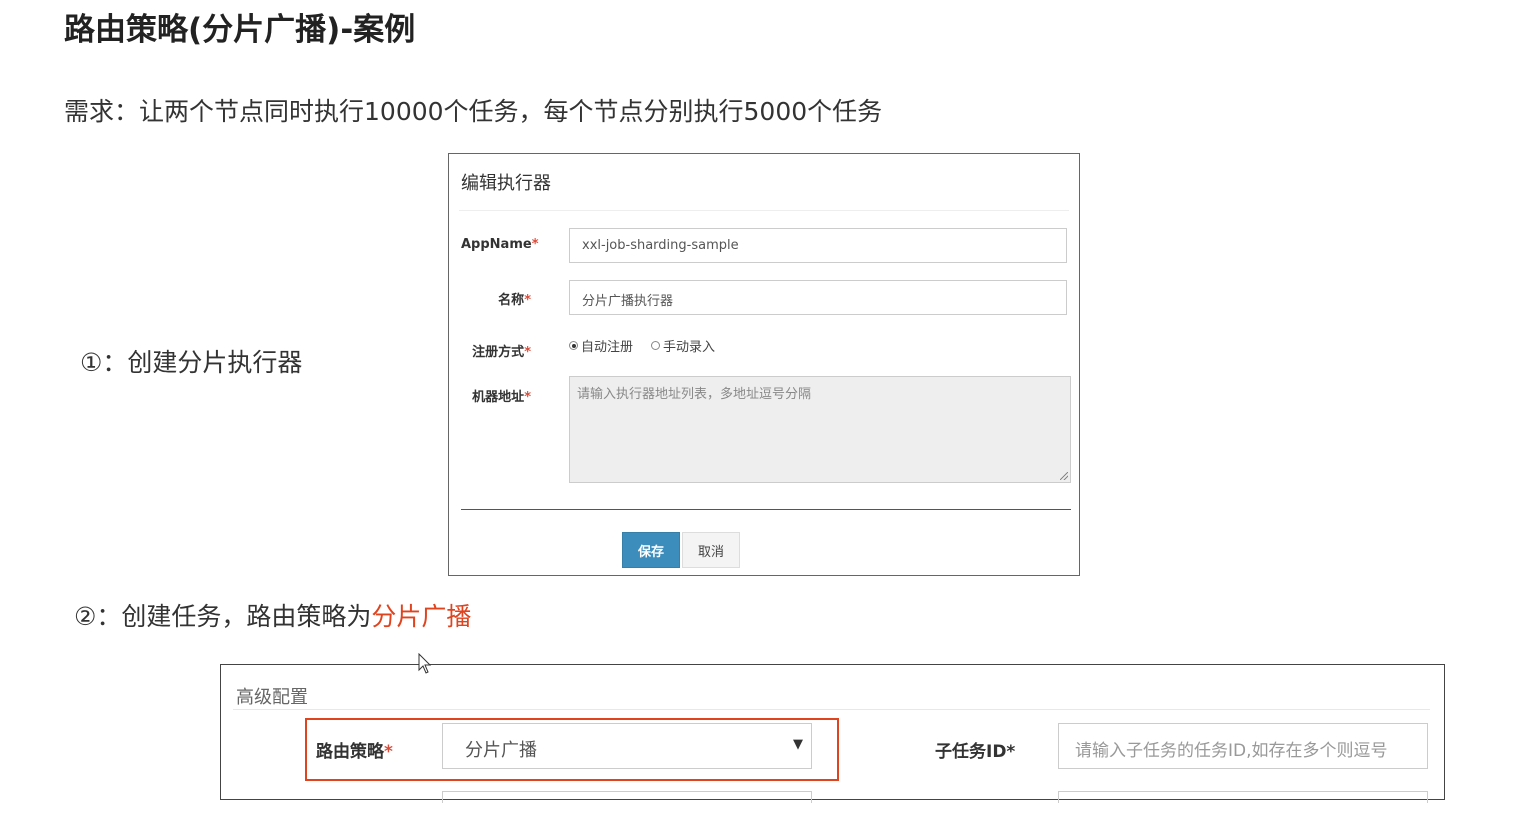  Describe the element at coordinates (1231, 751) in the screenshot. I see `subtask-id-placeholder: 请输入子任务的任务ID,如存在多个则逗号` at that location.